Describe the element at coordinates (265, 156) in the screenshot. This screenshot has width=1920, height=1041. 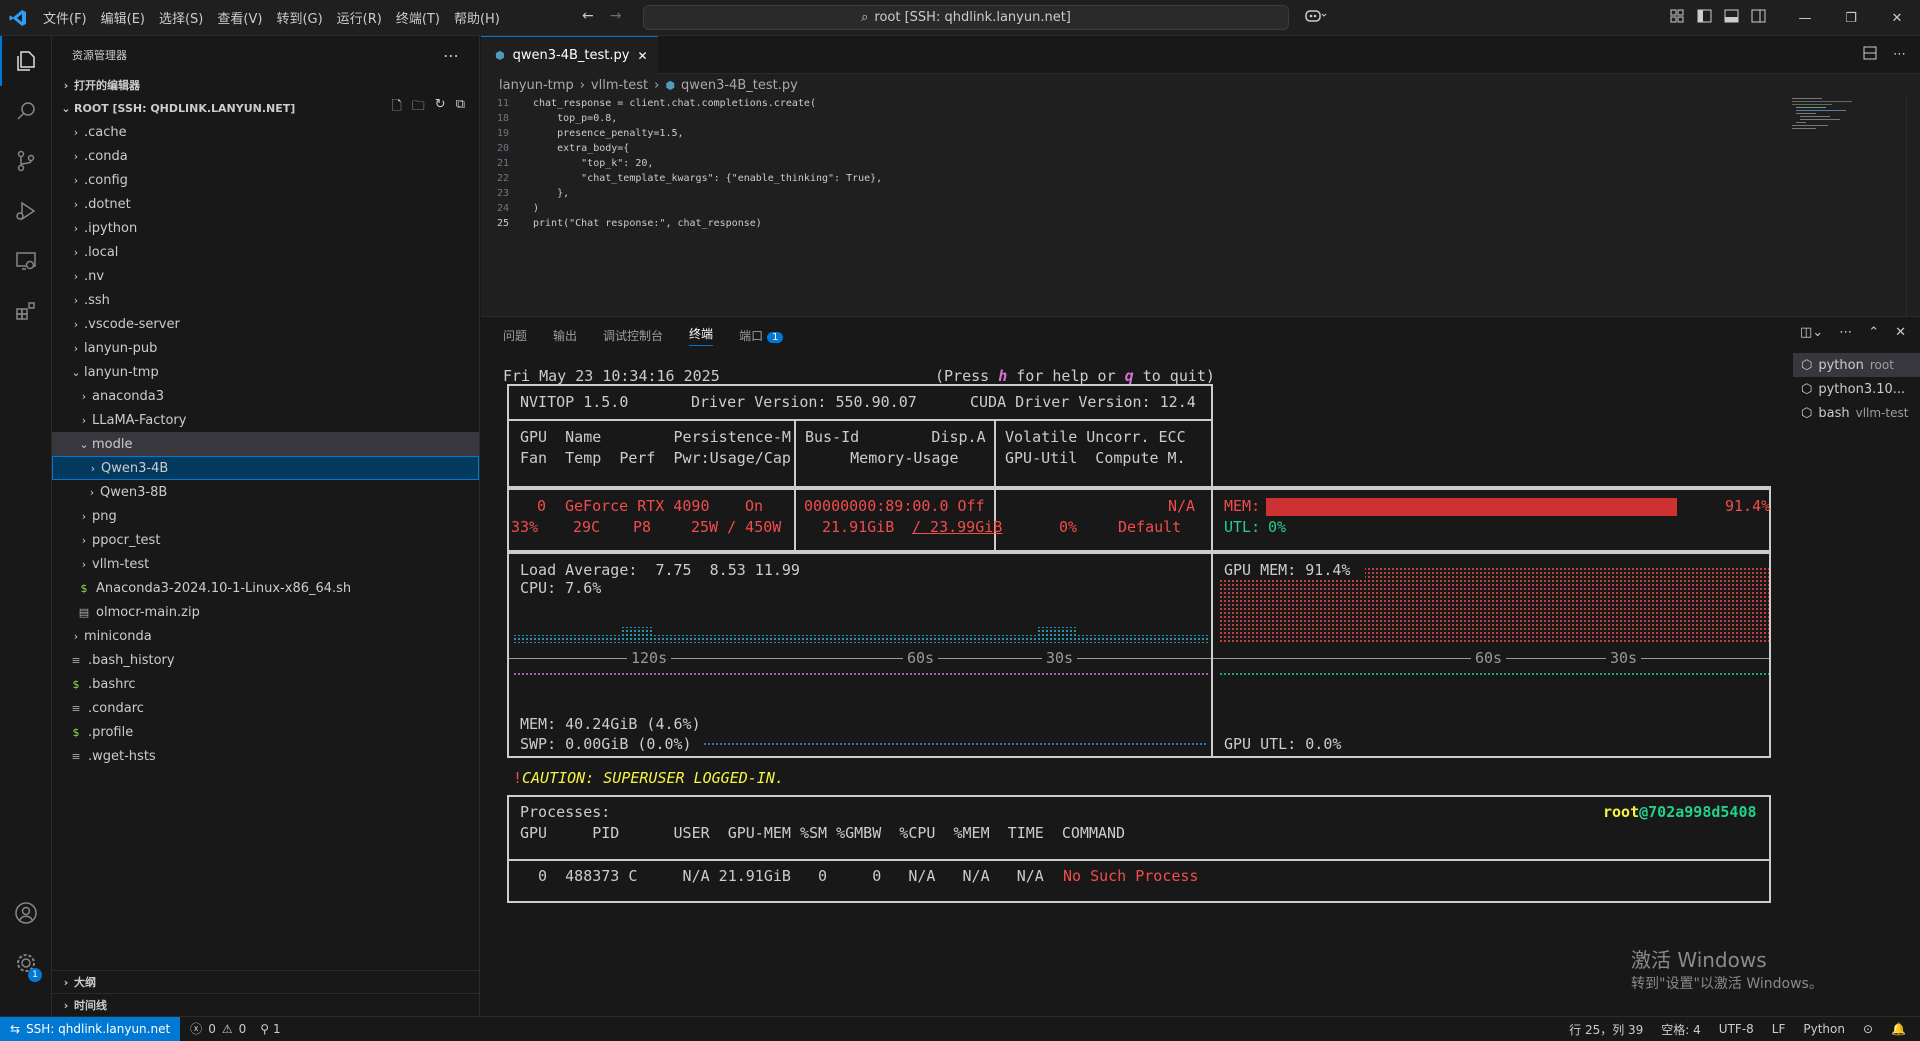
I see `tree-item: › .conda` at that location.